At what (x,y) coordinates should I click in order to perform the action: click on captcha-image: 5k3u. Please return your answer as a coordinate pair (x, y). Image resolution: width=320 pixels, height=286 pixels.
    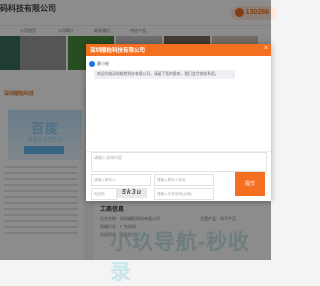
    Looking at the image, I should click on (132, 193).